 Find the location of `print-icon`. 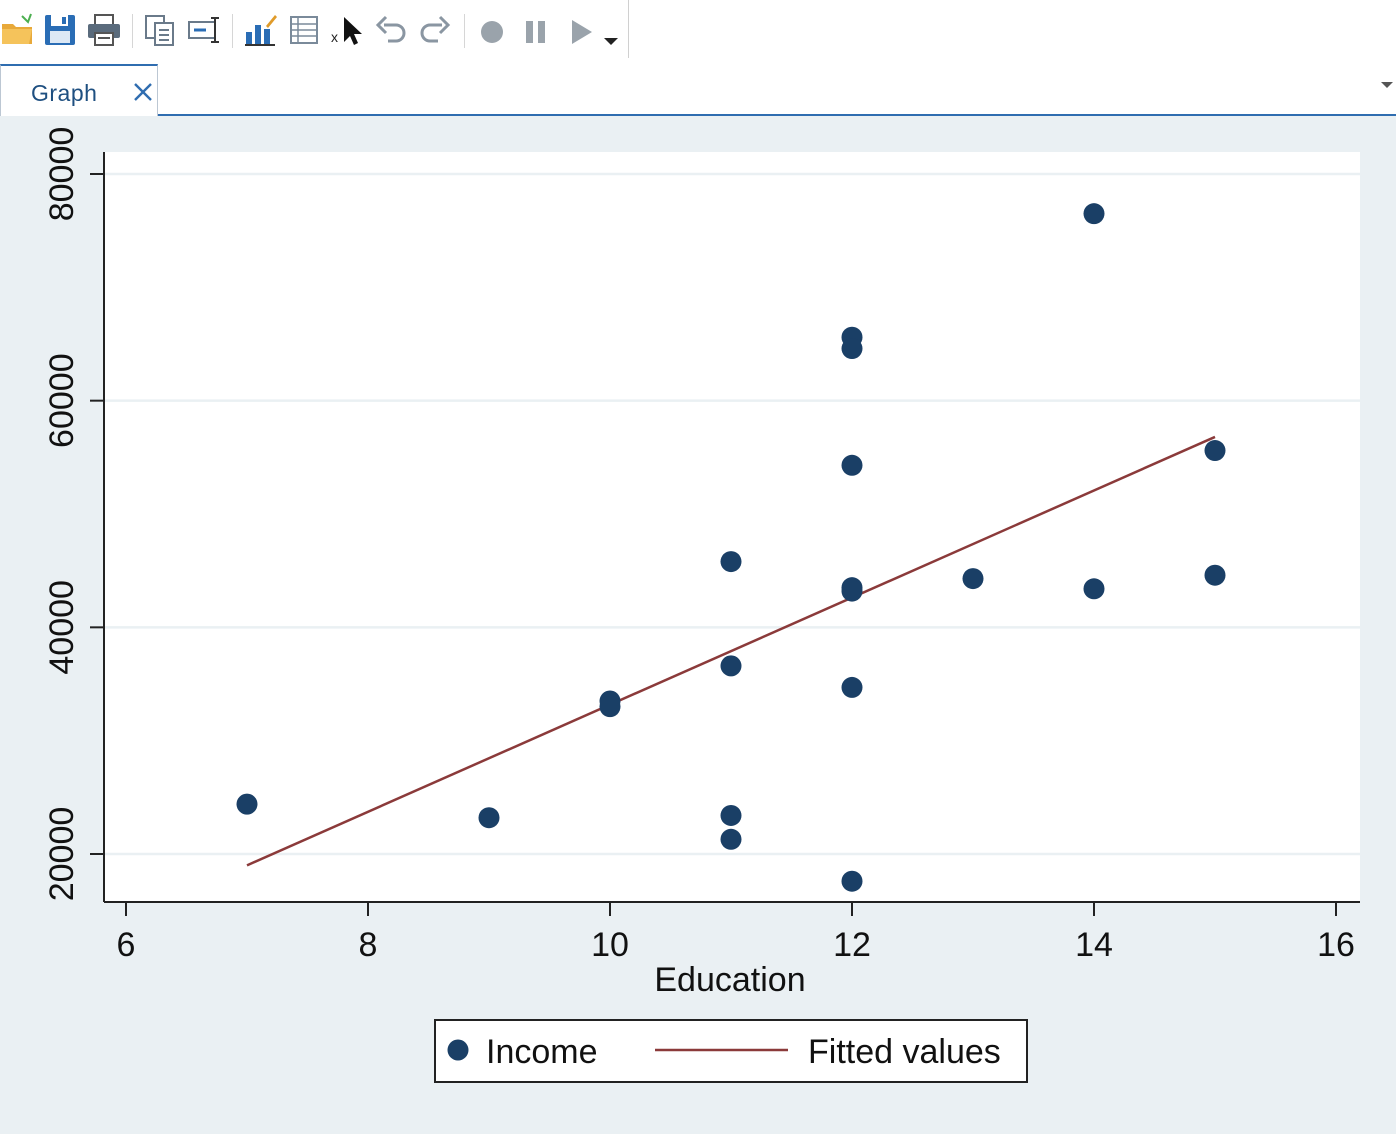

print-icon is located at coordinates (104, 30).